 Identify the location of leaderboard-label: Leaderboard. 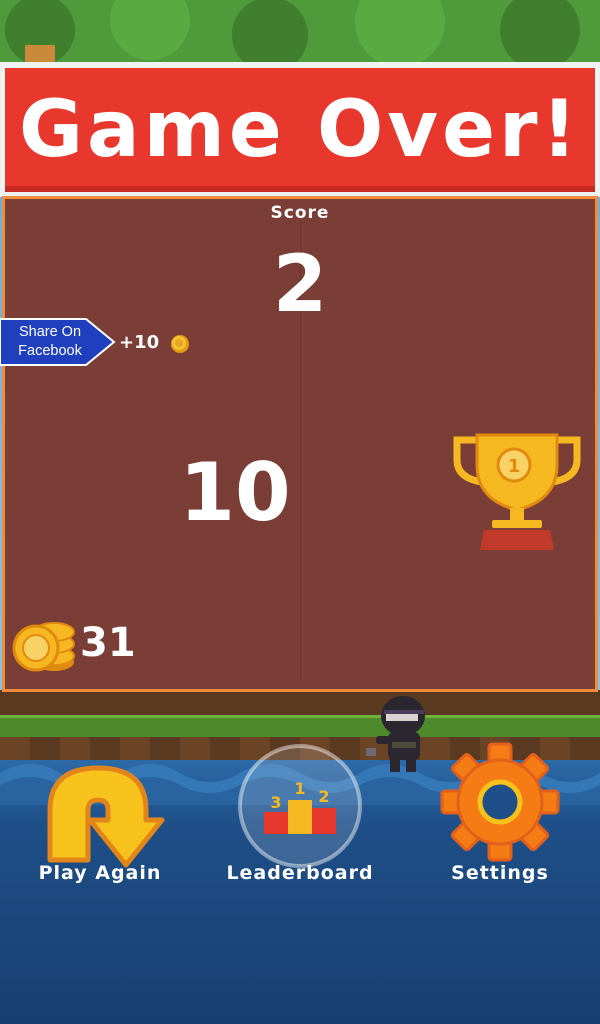
(300, 873).